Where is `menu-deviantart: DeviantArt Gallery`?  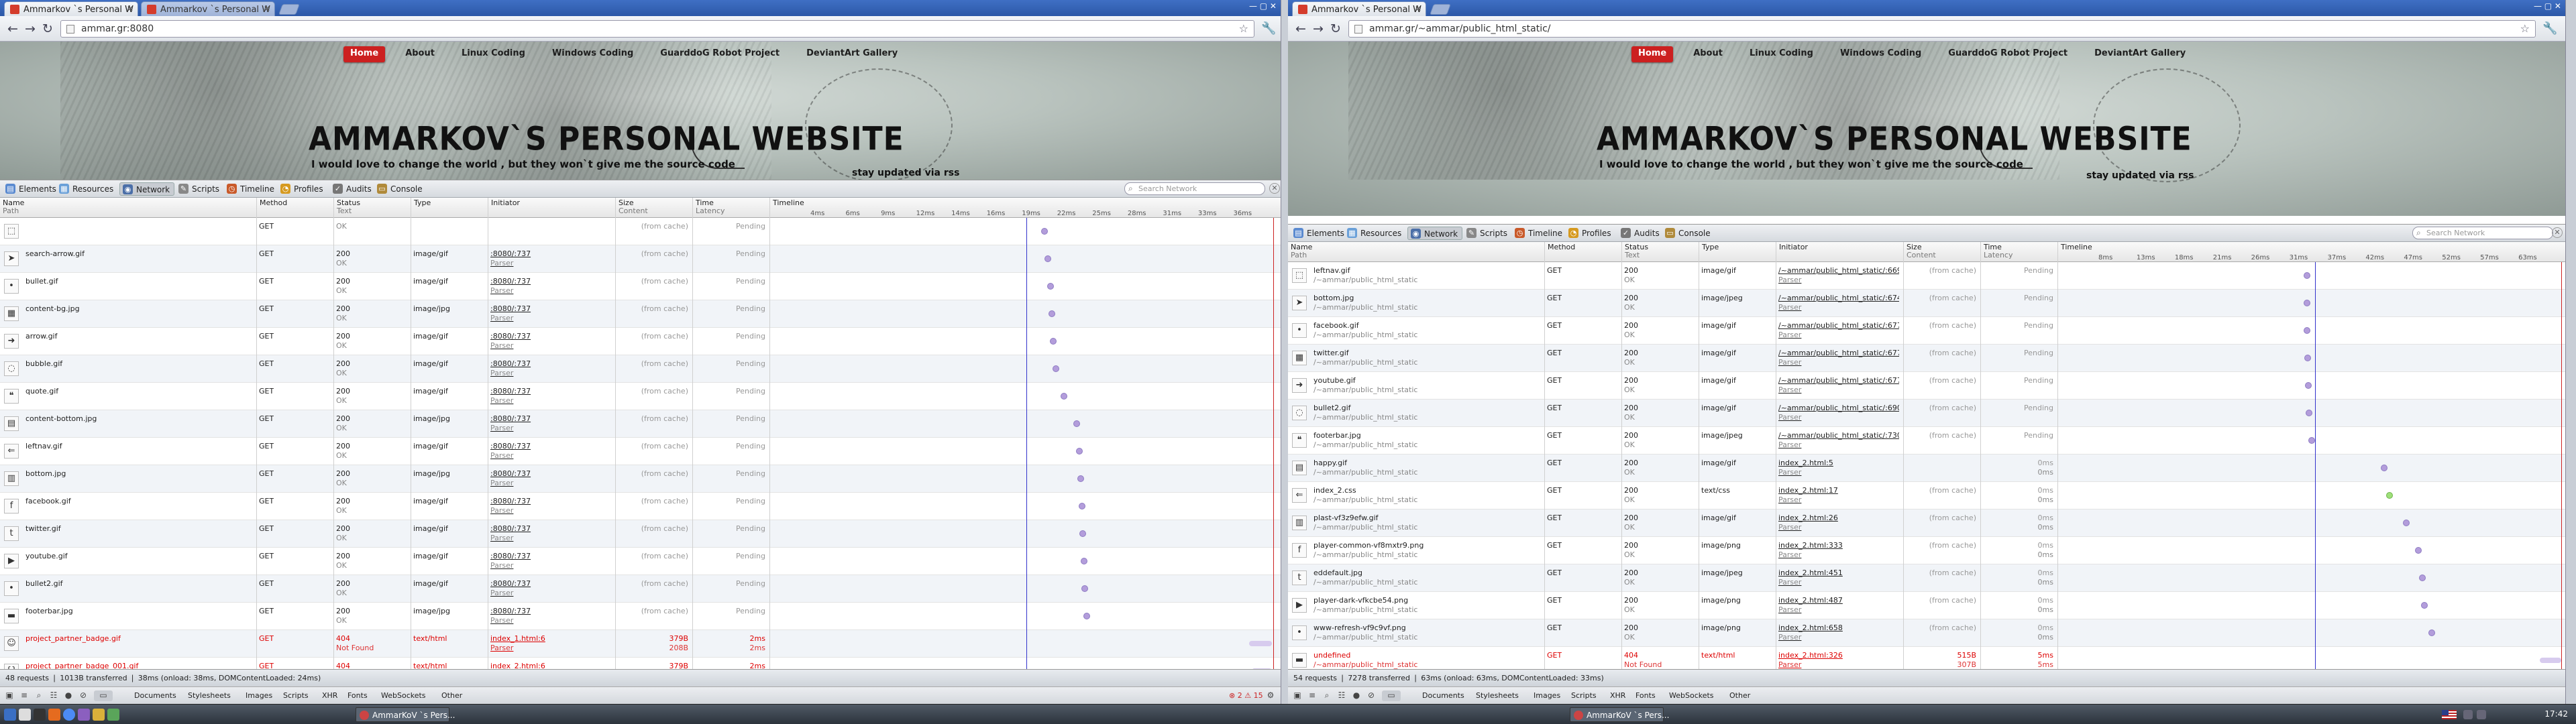 menu-deviantart: DeviantArt Gallery is located at coordinates (2140, 54).